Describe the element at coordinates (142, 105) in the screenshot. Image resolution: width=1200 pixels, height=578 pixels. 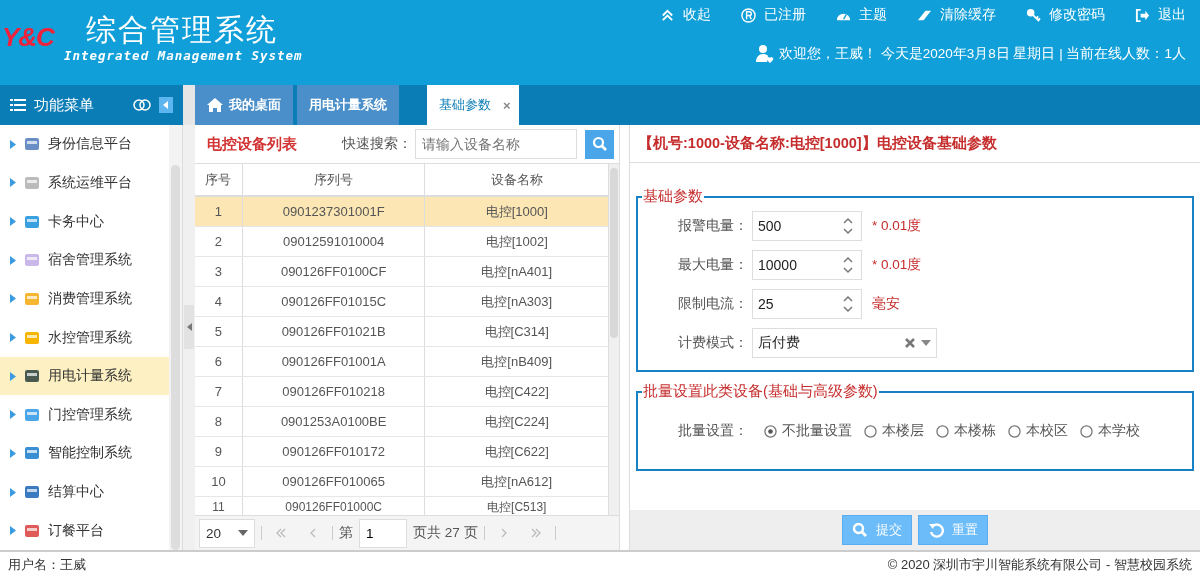
I see `toggle-icon` at that location.